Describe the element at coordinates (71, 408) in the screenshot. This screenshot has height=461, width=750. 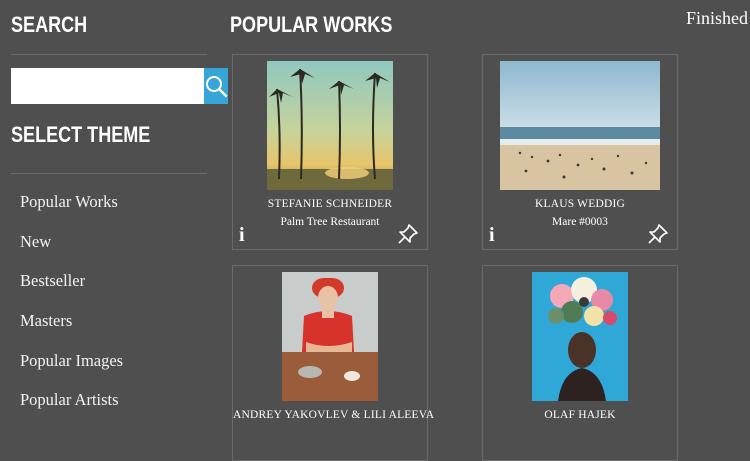
I see `theme-item-popular-artists: Popular Artists` at that location.